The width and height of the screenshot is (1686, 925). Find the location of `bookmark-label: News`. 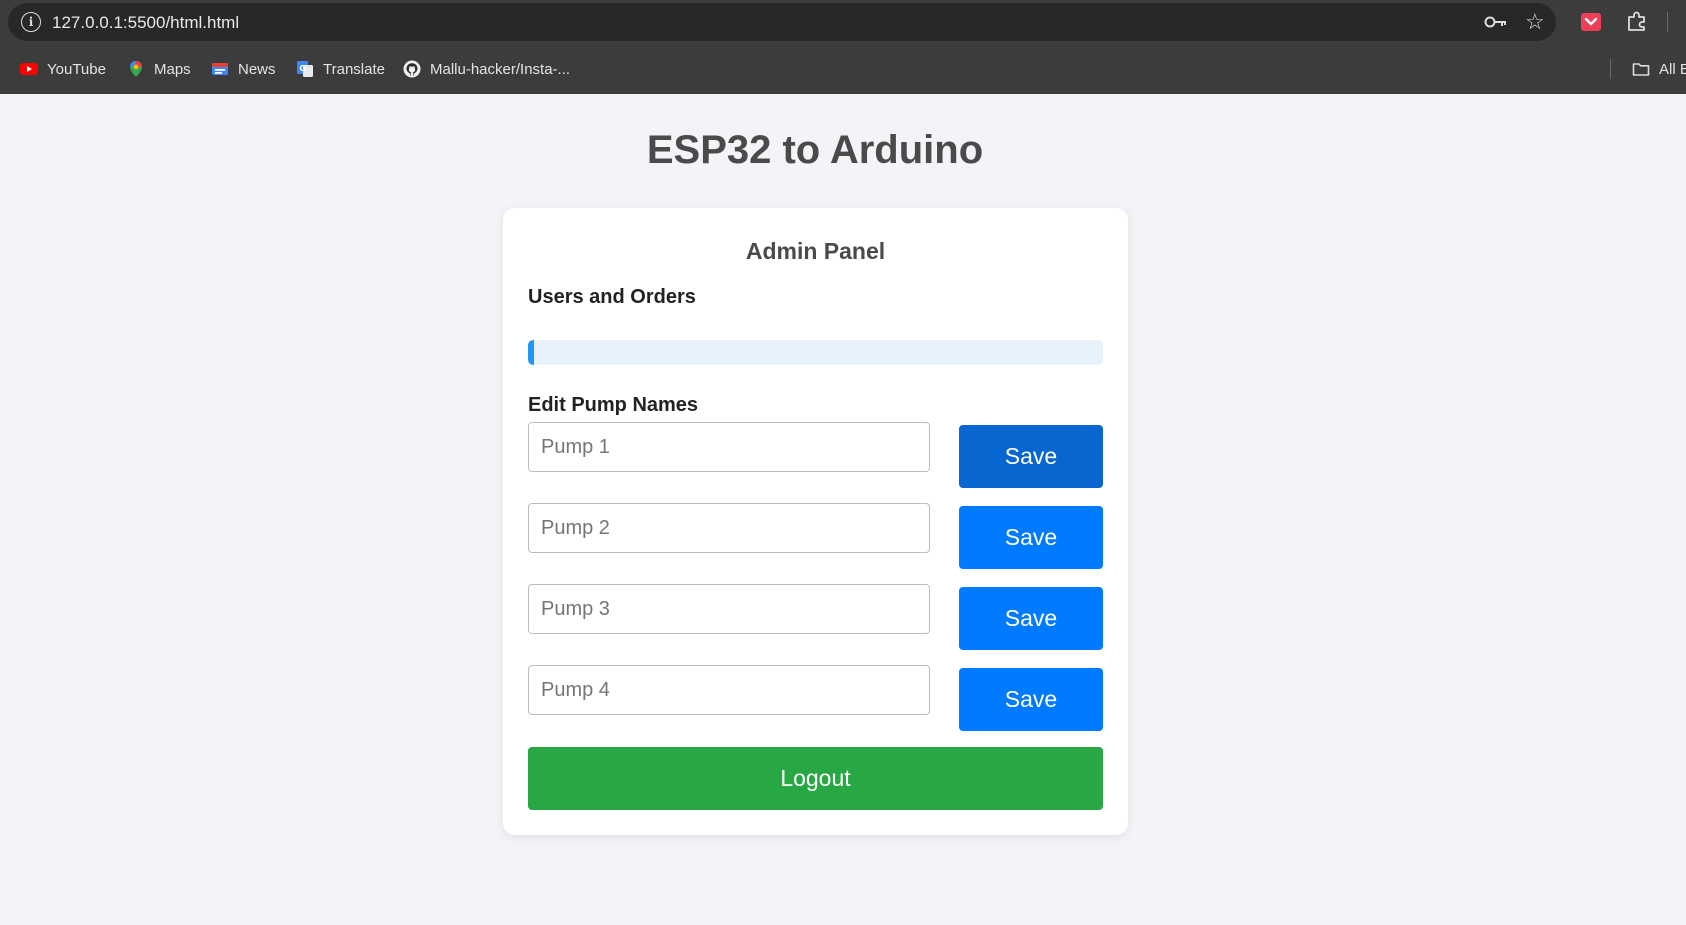

bookmark-label: News is located at coordinates (257, 69).